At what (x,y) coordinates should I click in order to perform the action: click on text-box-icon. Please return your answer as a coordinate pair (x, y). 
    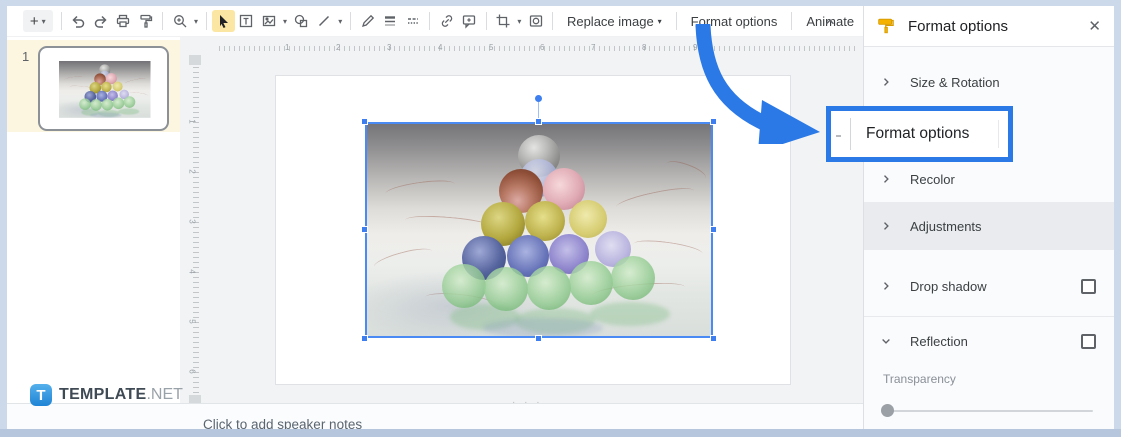
    Looking at the image, I should click on (246, 21).